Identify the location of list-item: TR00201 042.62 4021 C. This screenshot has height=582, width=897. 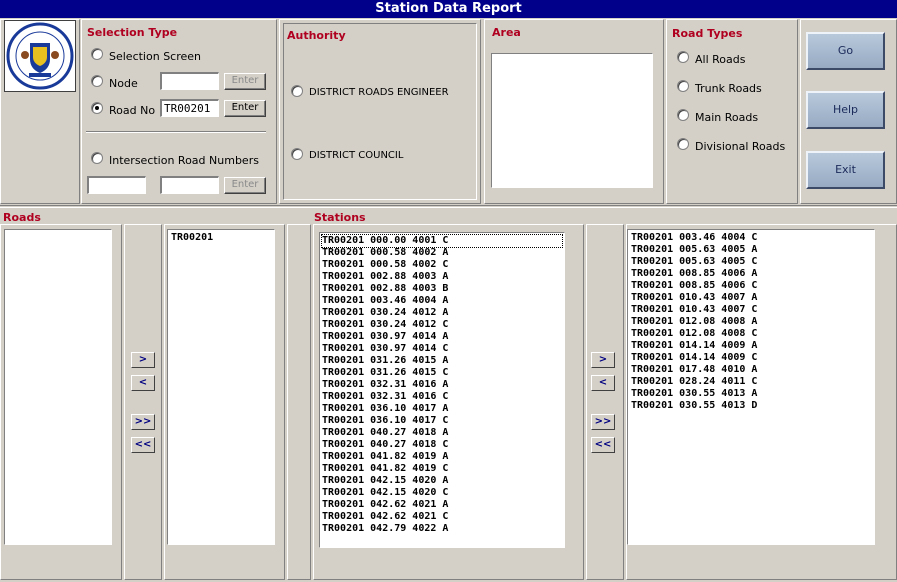
(442, 517).